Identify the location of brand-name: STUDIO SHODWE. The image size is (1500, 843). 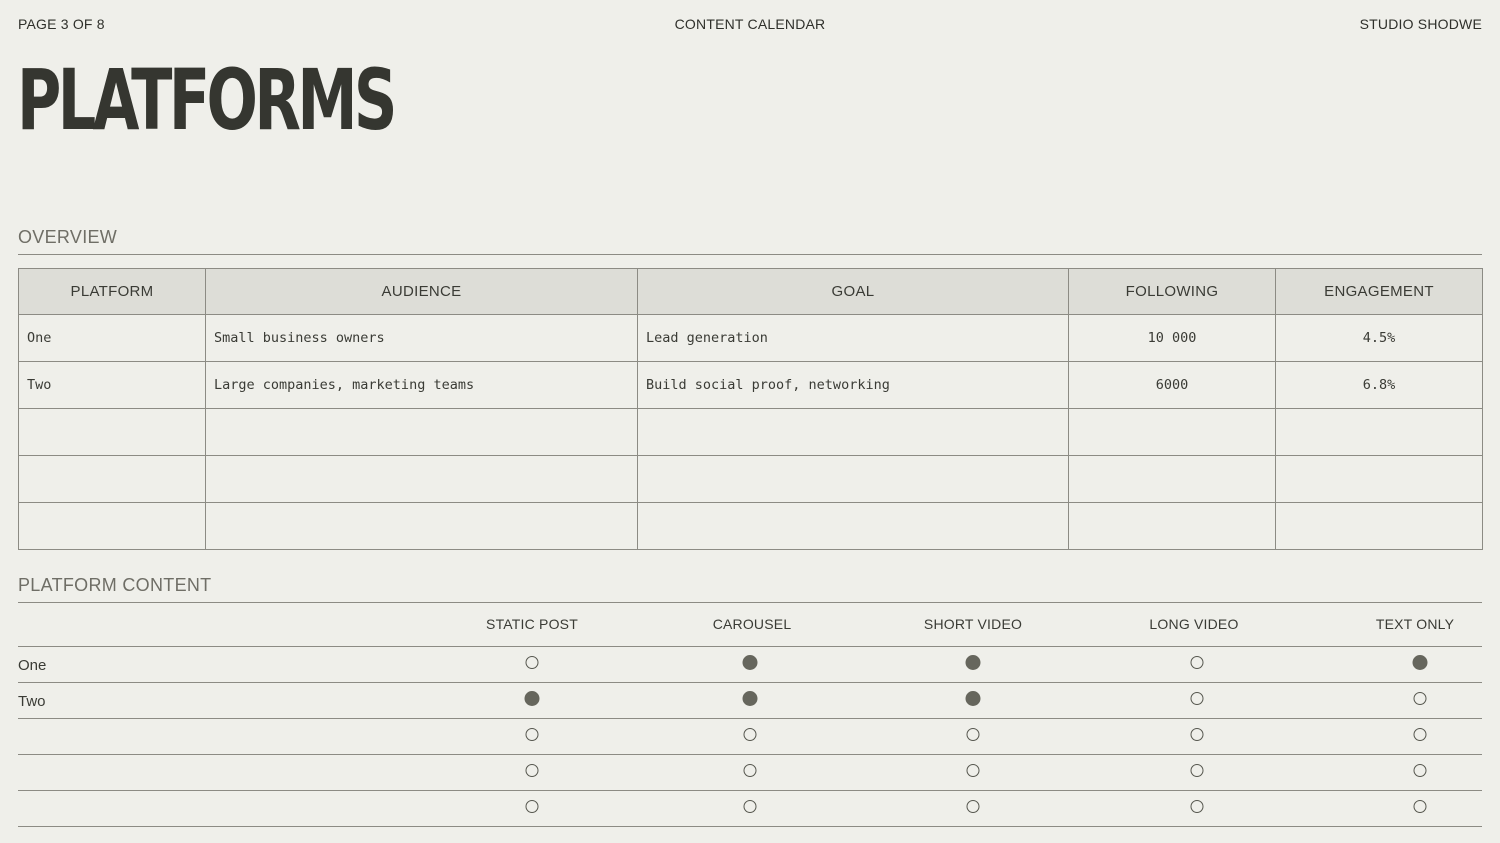
(1420, 24).